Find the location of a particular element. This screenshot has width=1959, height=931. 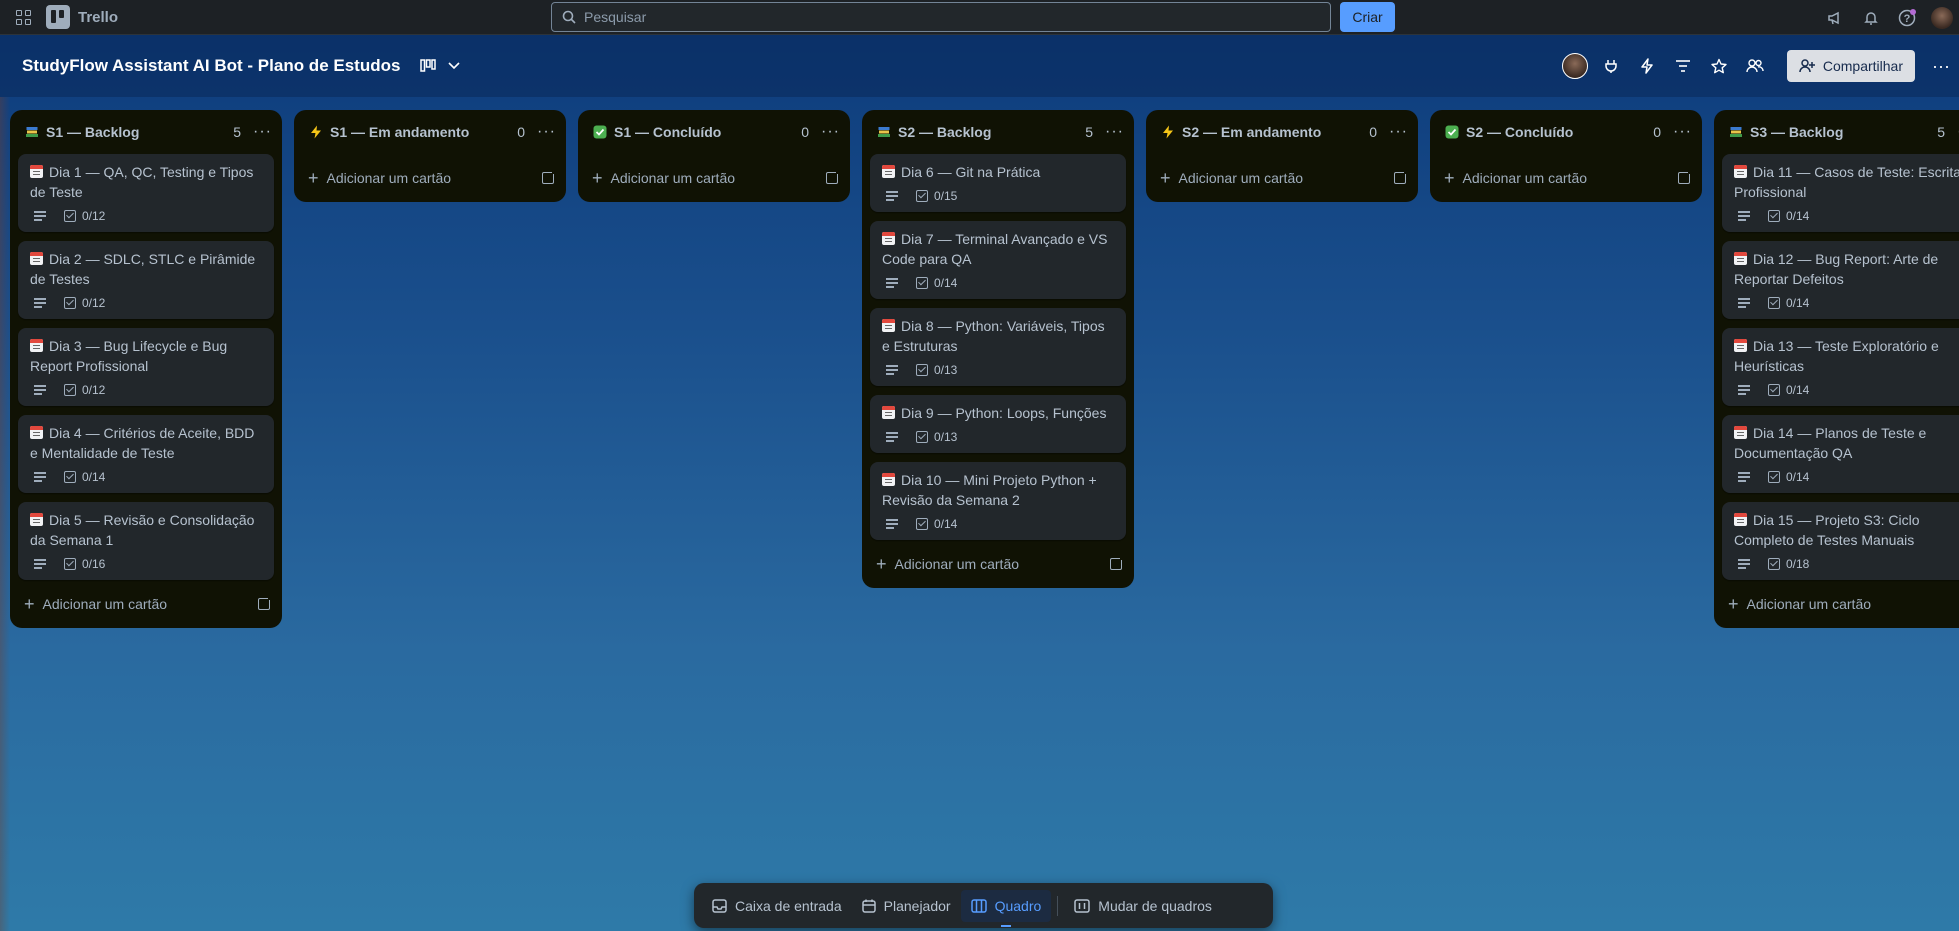

view-switcher is located at coordinates (440, 66).